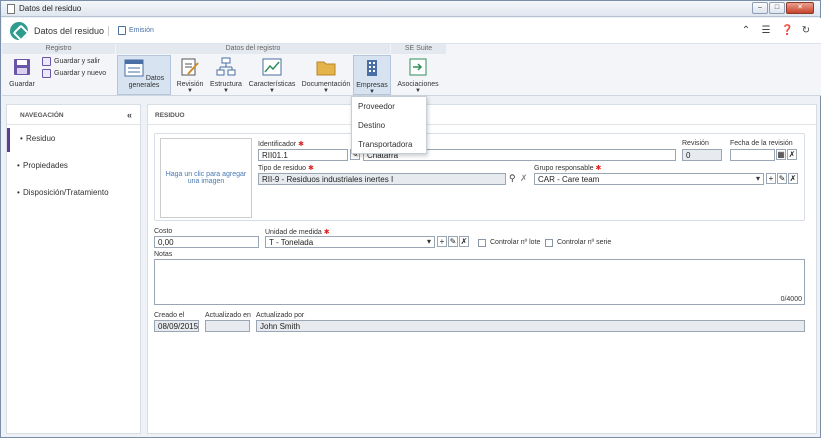  Describe the element at coordinates (326, 68) in the screenshot. I see `folder-icon` at that location.